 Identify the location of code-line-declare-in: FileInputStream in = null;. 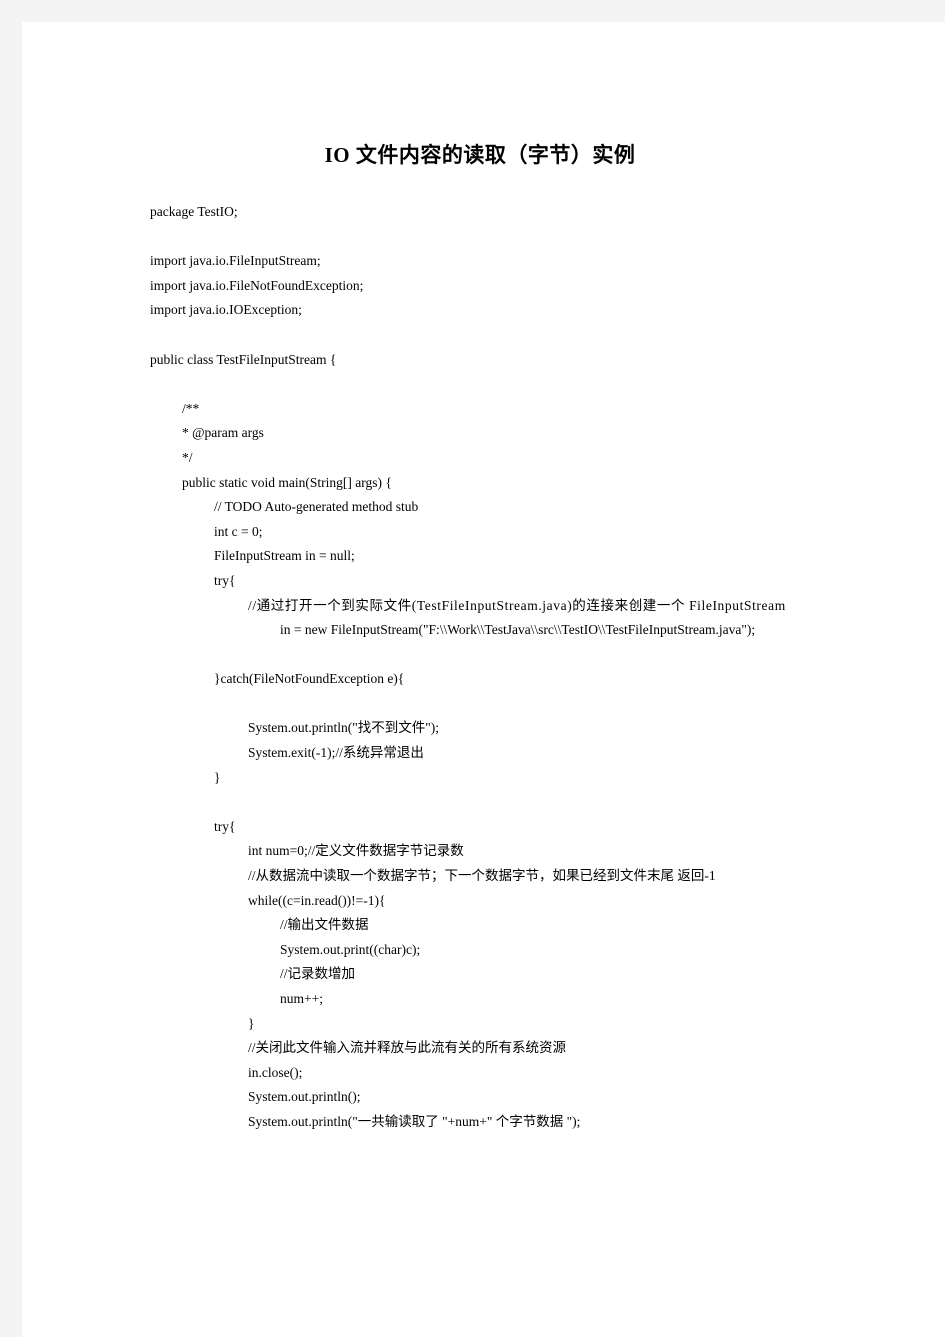
(284, 556).